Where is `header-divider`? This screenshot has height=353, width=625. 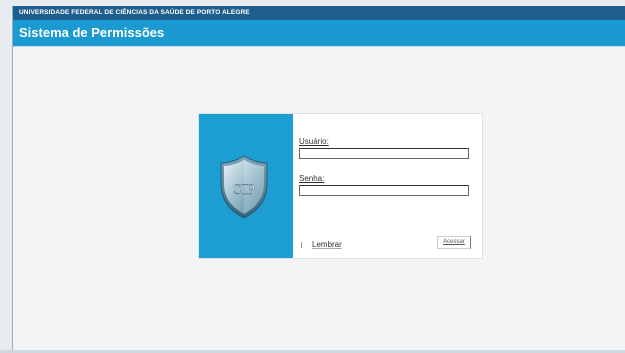
header-divider is located at coordinates (319, 46).